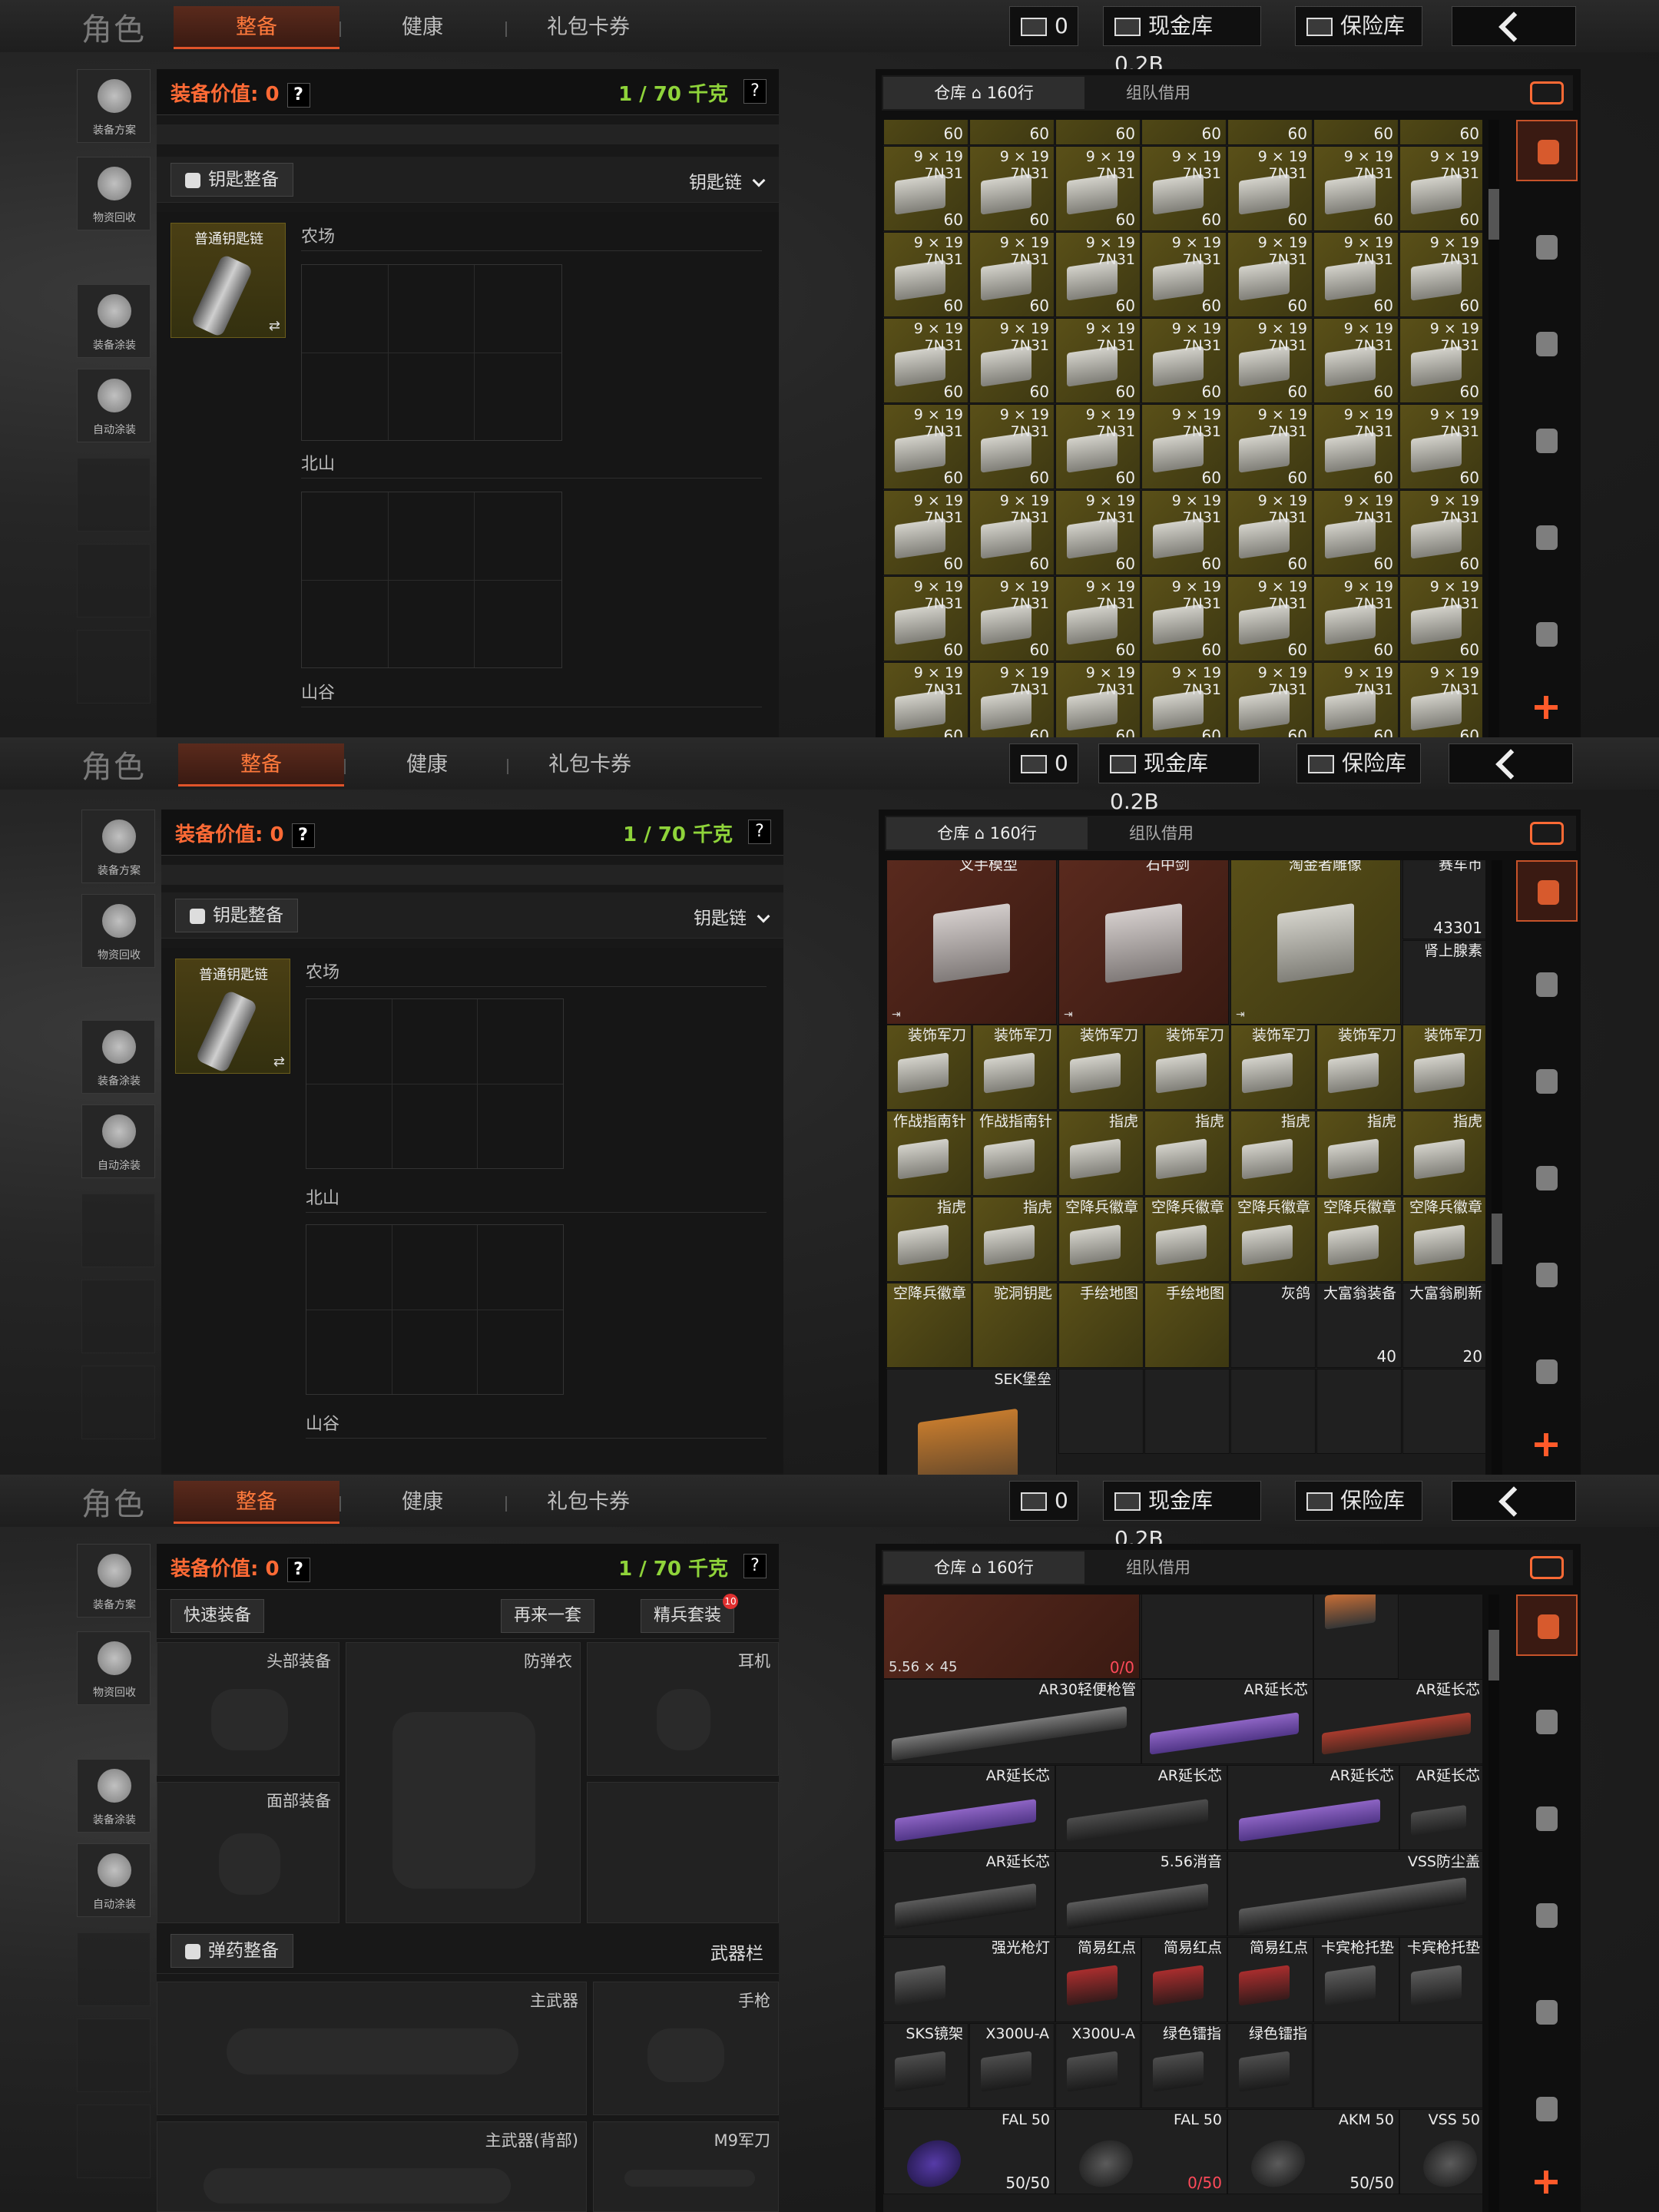 The height and width of the screenshot is (2212, 1659). I want to click on keychain-slot: 普通钥匙链 ⇄, so click(233, 1017).